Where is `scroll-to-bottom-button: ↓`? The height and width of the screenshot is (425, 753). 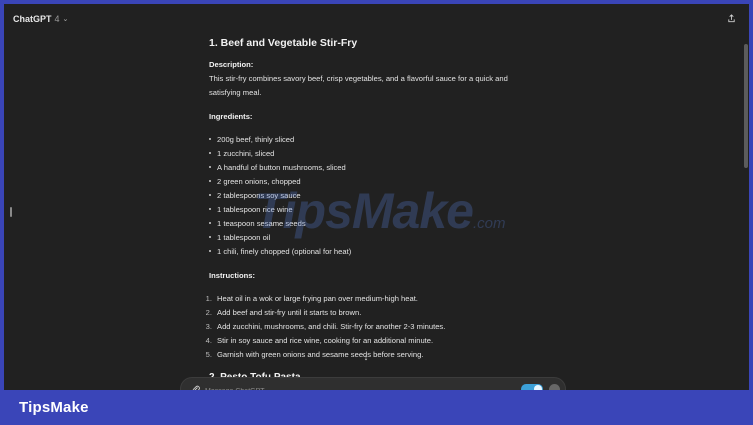 scroll-to-bottom-button: ↓ is located at coordinates (366, 357).